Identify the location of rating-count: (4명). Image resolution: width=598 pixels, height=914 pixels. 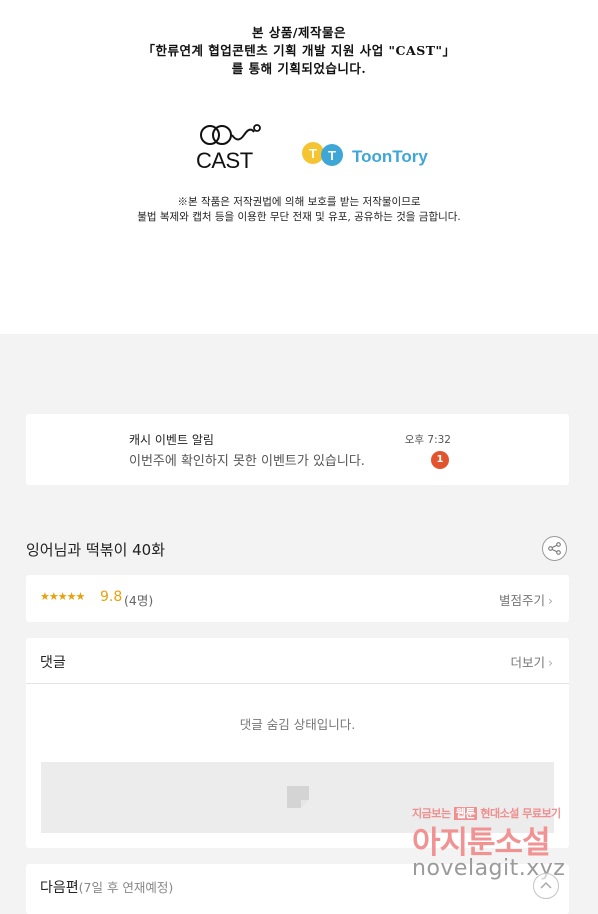
(139, 600).